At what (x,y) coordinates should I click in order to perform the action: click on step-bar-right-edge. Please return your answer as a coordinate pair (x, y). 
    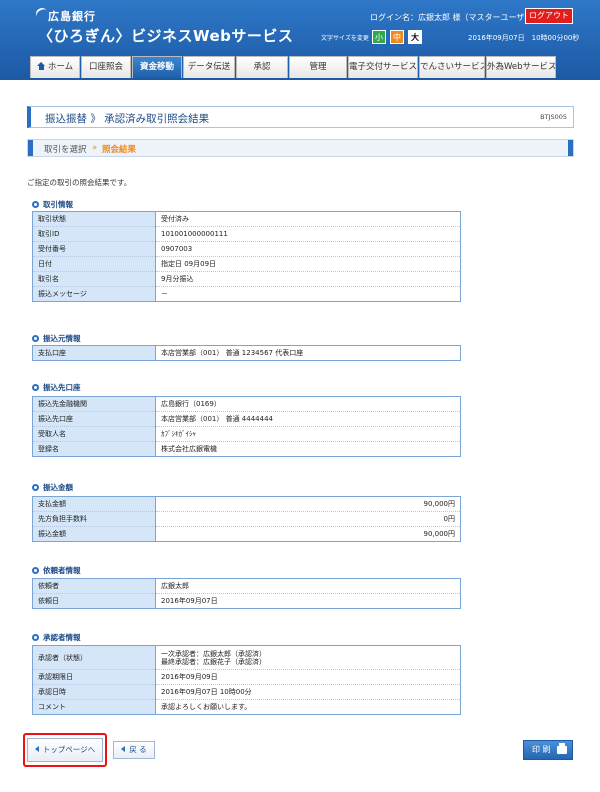
    Looking at the image, I should click on (570, 148).